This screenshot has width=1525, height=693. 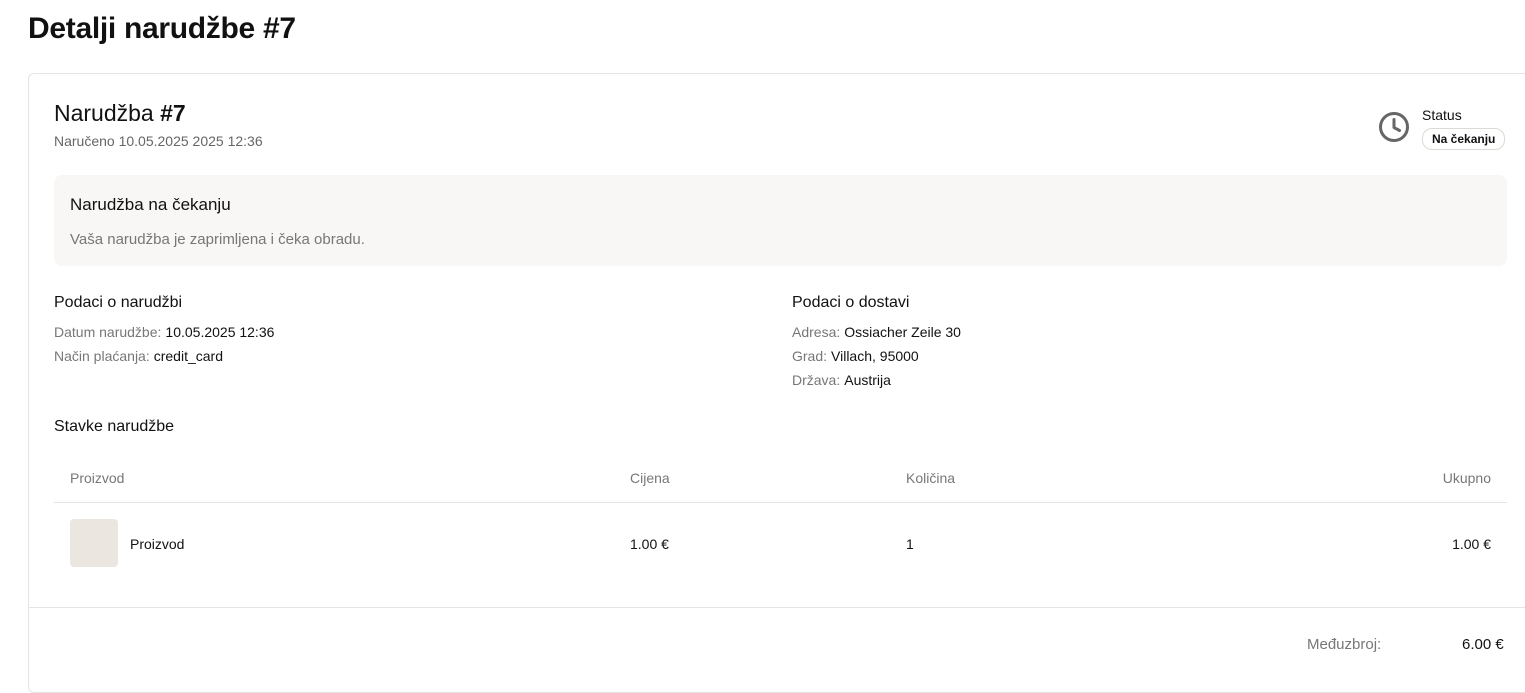 What do you see at coordinates (910, 544) in the screenshot?
I see `product-quantity: 1` at bounding box center [910, 544].